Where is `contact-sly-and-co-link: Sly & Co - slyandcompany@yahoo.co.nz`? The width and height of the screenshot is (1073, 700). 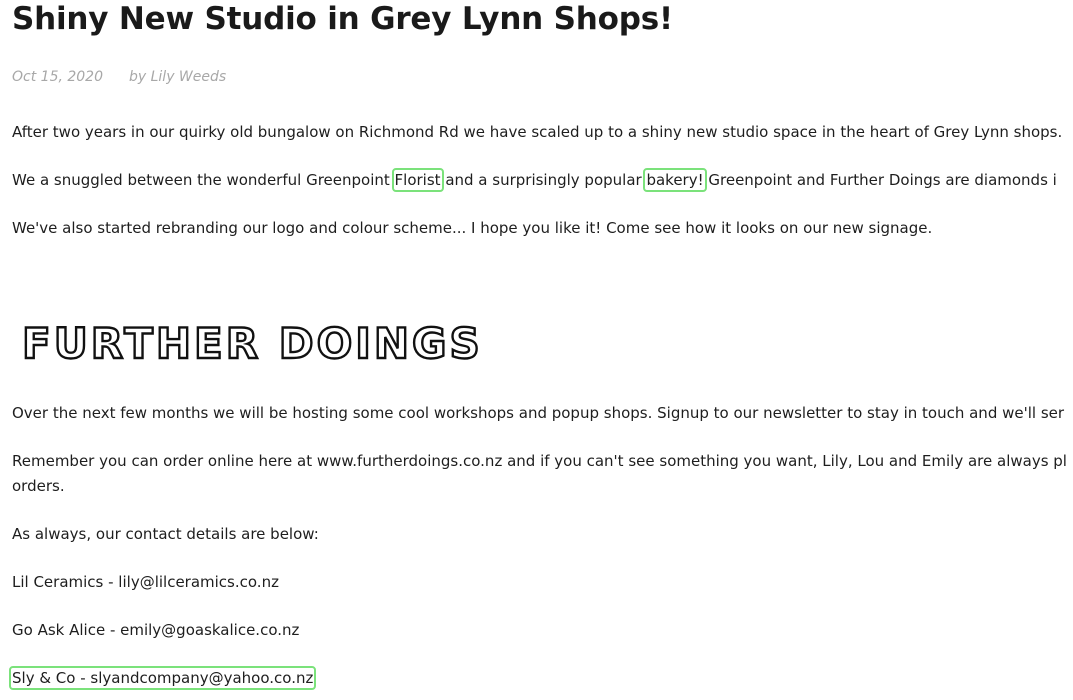 contact-sly-and-co-link: Sly & Co - slyandcompany@yahoo.co.nz is located at coordinates (162, 678).